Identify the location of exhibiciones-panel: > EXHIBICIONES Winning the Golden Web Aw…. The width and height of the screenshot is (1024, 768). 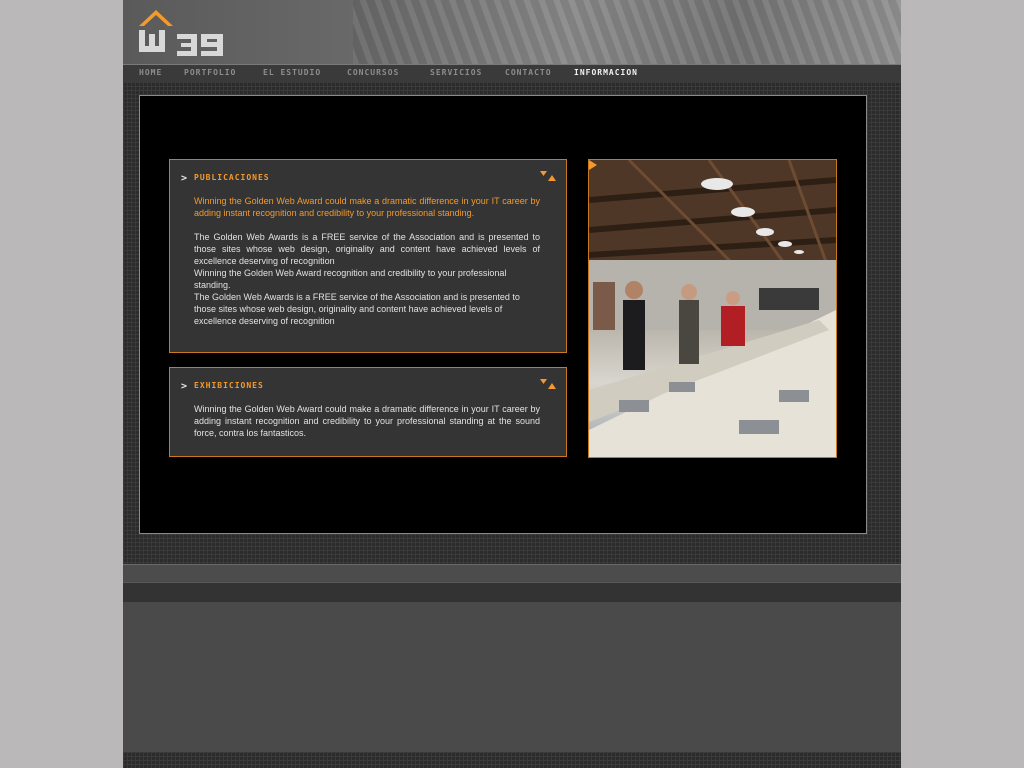
(368, 412).